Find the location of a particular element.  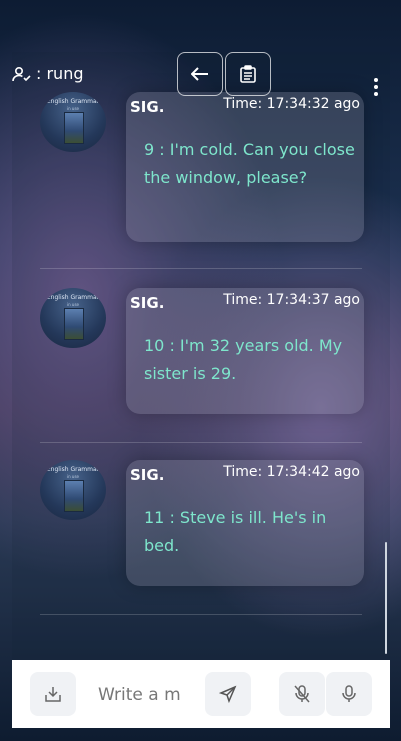

mic-button is located at coordinates (349, 694).